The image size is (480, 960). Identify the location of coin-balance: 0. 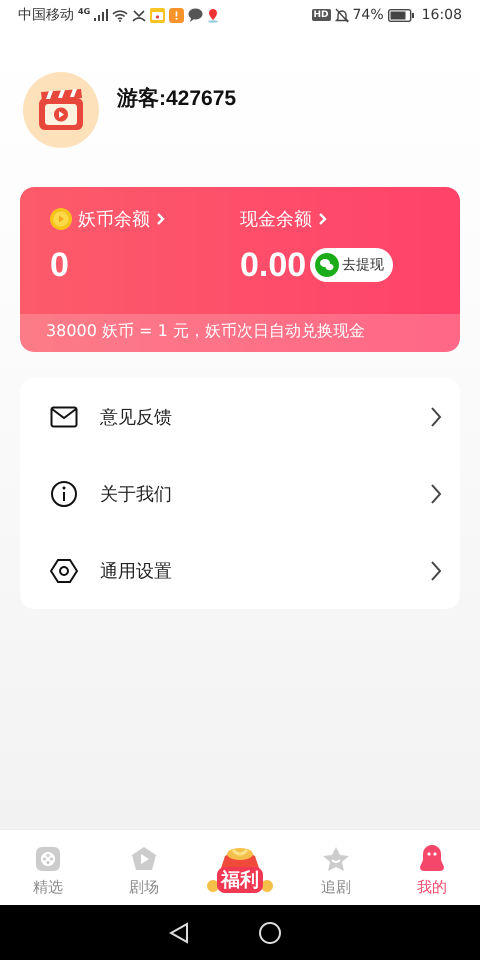
(60, 265).